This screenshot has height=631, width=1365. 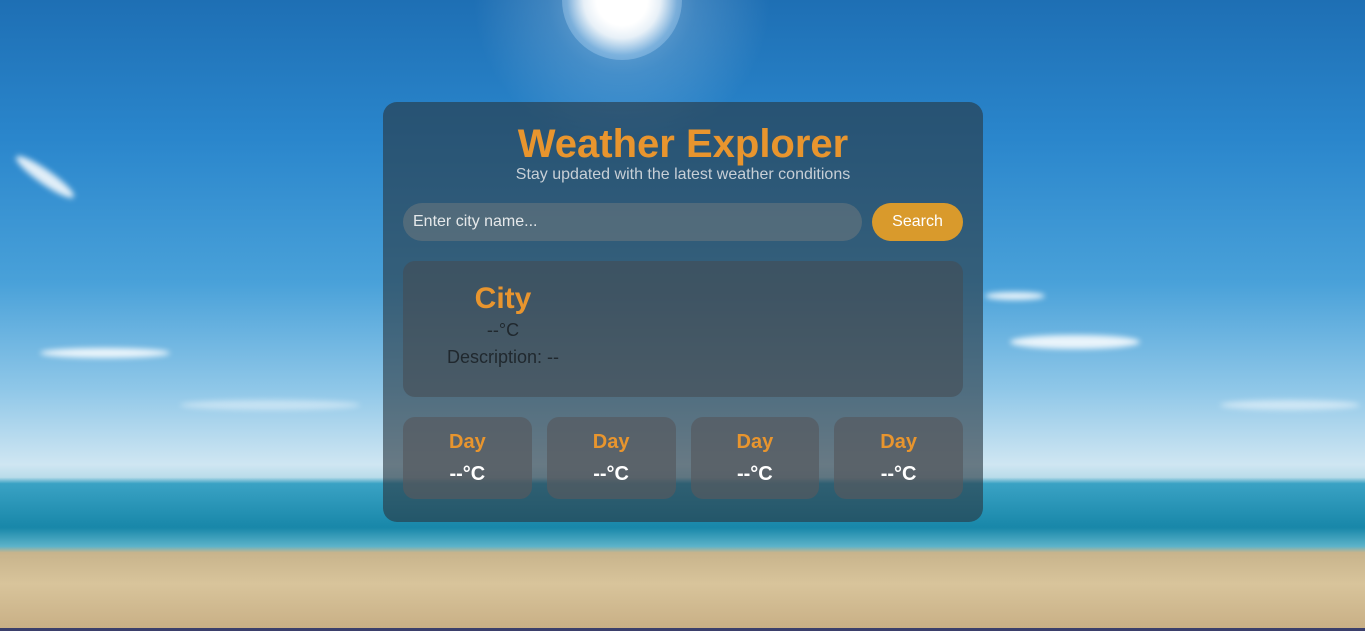 What do you see at coordinates (503, 357) in the screenshot?
I see `weather-description: Description: --` at bounding box center [503, 357].